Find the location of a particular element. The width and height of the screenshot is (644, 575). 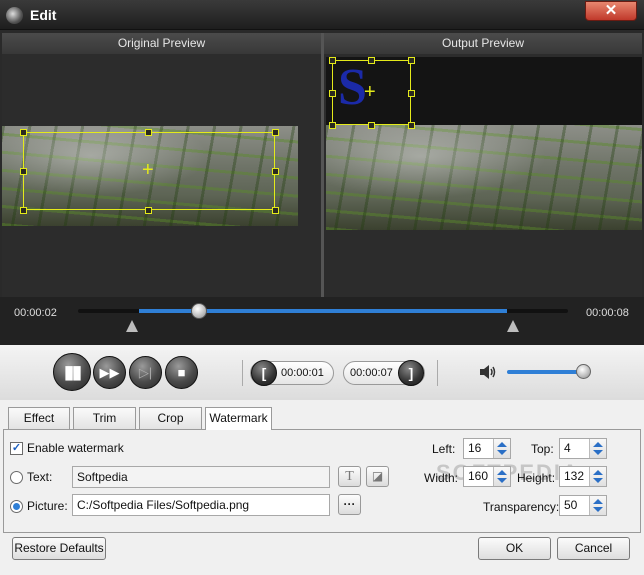

next-frame-icon: ▶▶ is located at coordinates (109, 372).